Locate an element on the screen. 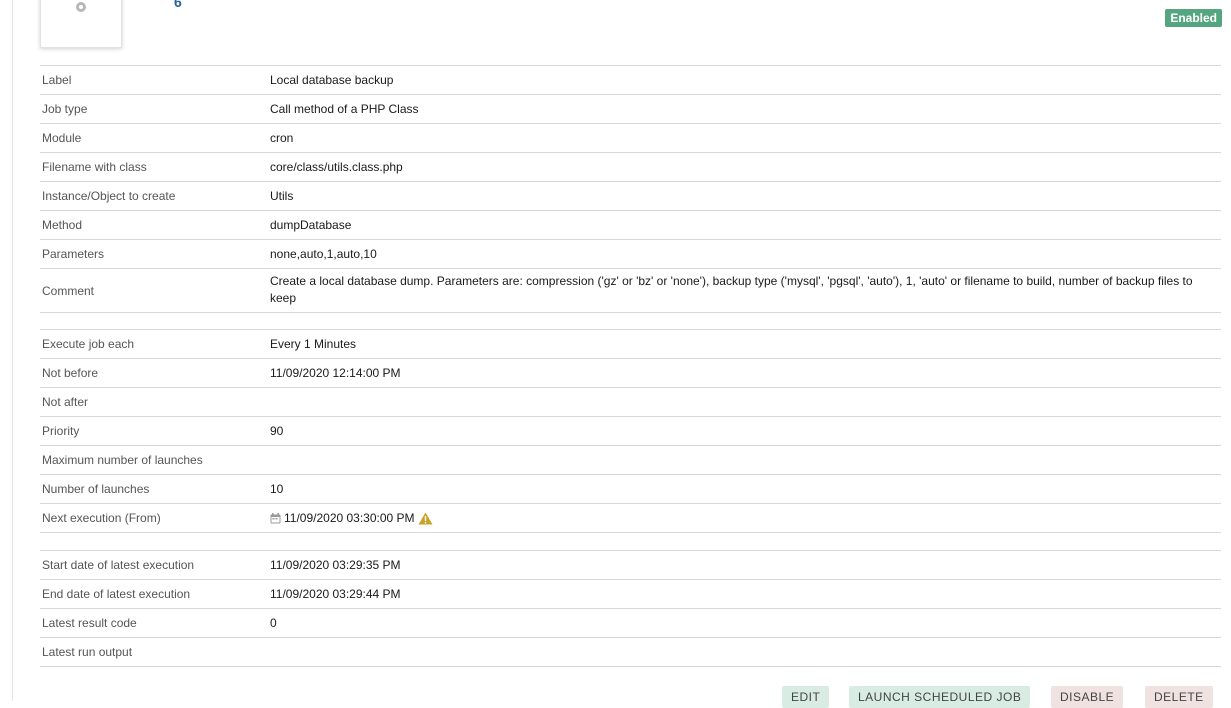 The image size is (1231, 708). field-label: Number of launches is located at coordinates (96, 489).